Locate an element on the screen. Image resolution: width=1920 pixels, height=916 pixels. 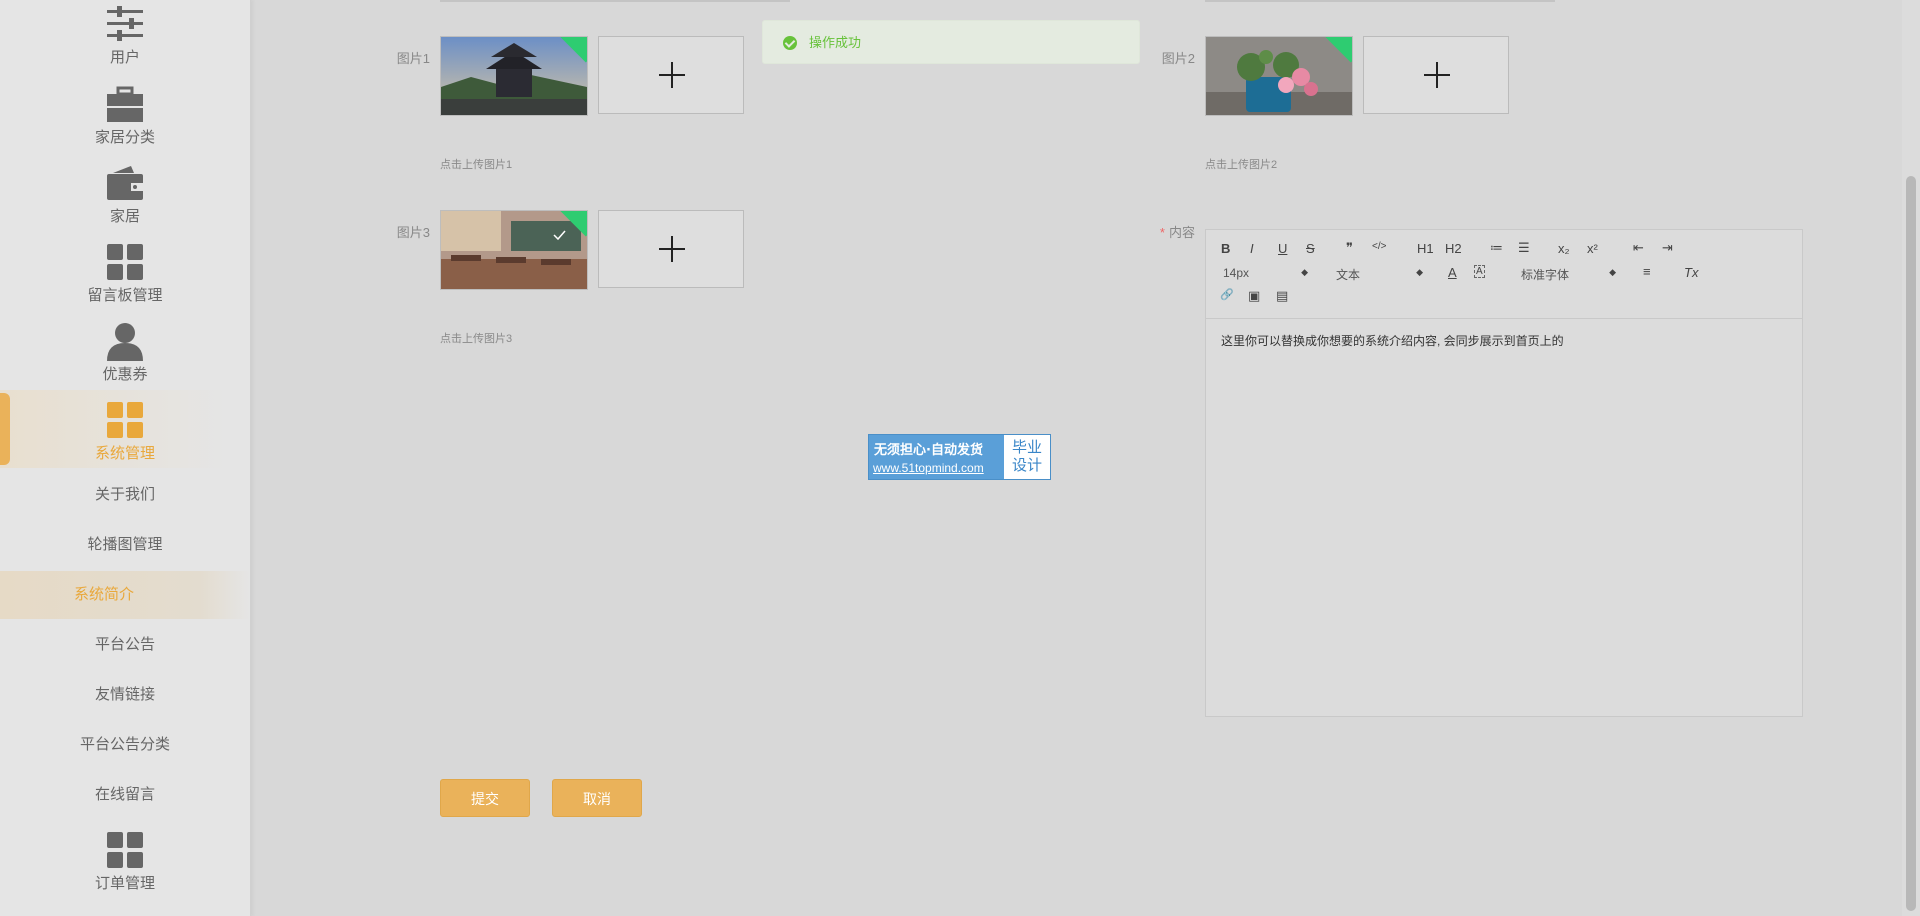
watermark-line1: 无须担心·自动发货 is located at coordinates (928, 450).